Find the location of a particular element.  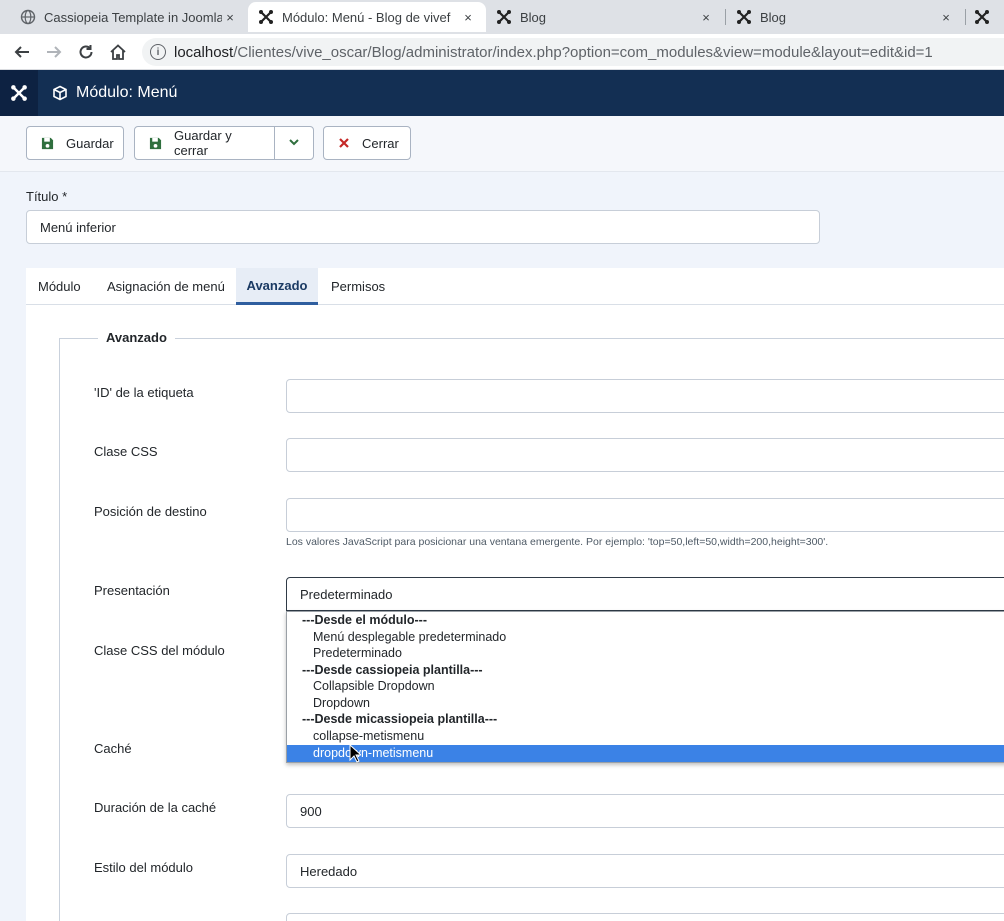

action-toolbar: Guardar Guardar y cerrar Cerrar is located at coordinates (502, 144).